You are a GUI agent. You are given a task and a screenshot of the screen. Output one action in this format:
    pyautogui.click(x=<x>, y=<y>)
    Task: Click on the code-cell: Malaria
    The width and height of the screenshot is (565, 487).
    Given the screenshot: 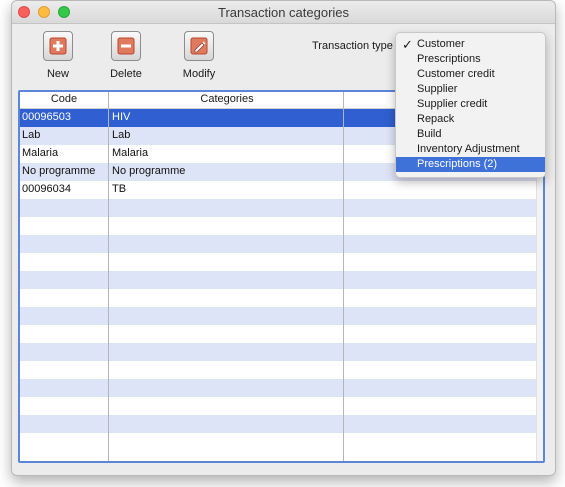 What is the action you would take?
    pyautogui.click(x=40, y=153)
    